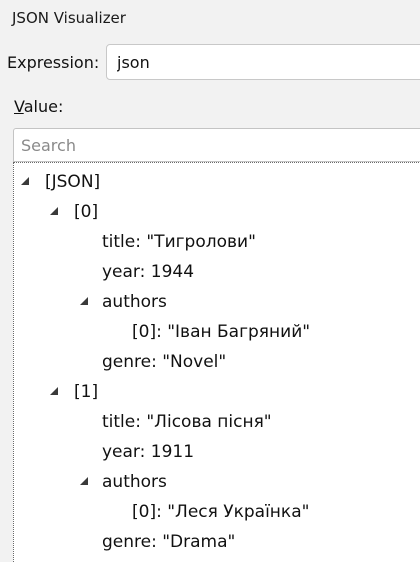 This screenshot has width=420, height=562. What do you see at coordinates (179, 242) in the screenshot?
I see `tree-node-title: title: "Тигролови"` at bounding box center [179, 242].